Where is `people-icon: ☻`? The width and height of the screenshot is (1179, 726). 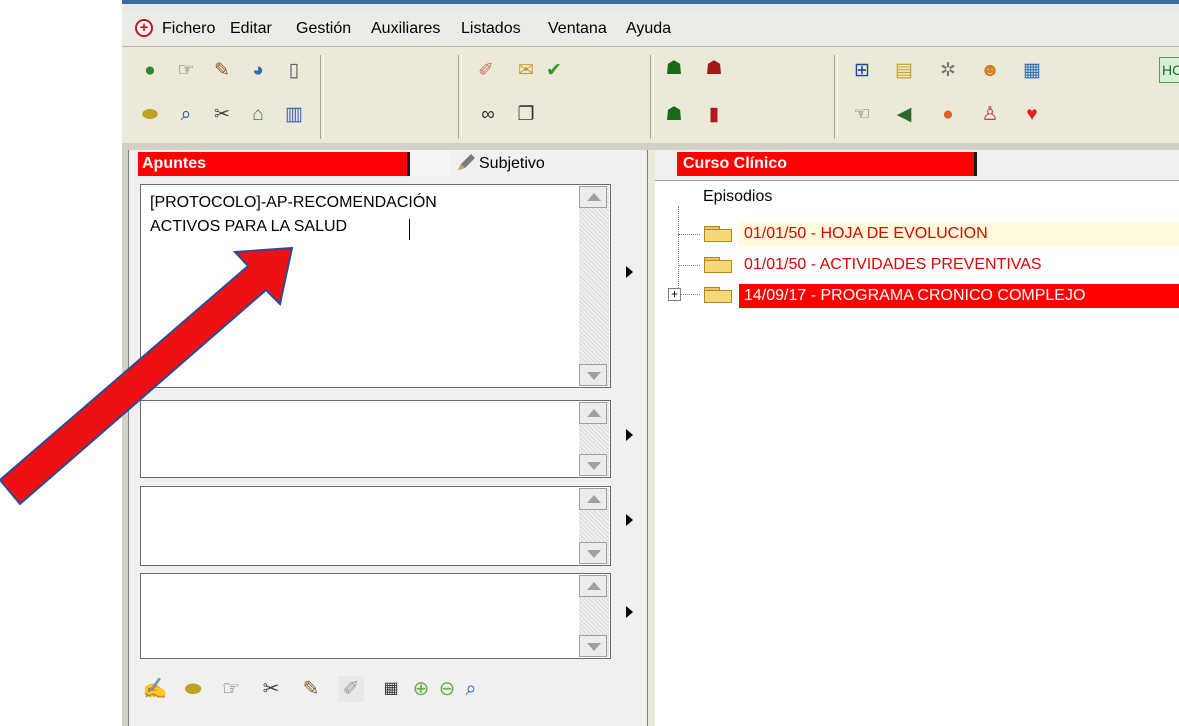
people-icon: ☻ is located at coordinates (990, 71).